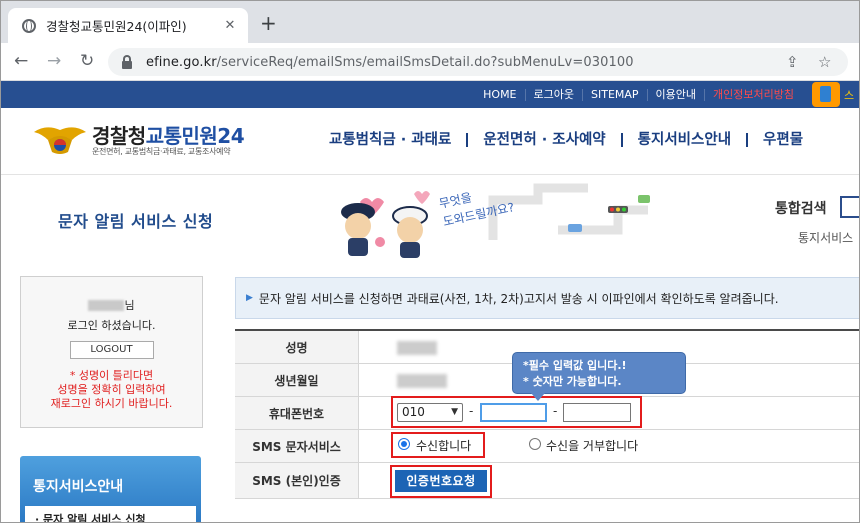 This screenshot has height=523, width=860. I want to click on site-logo-title: 경찰청교통민원24, so click(168, 134).